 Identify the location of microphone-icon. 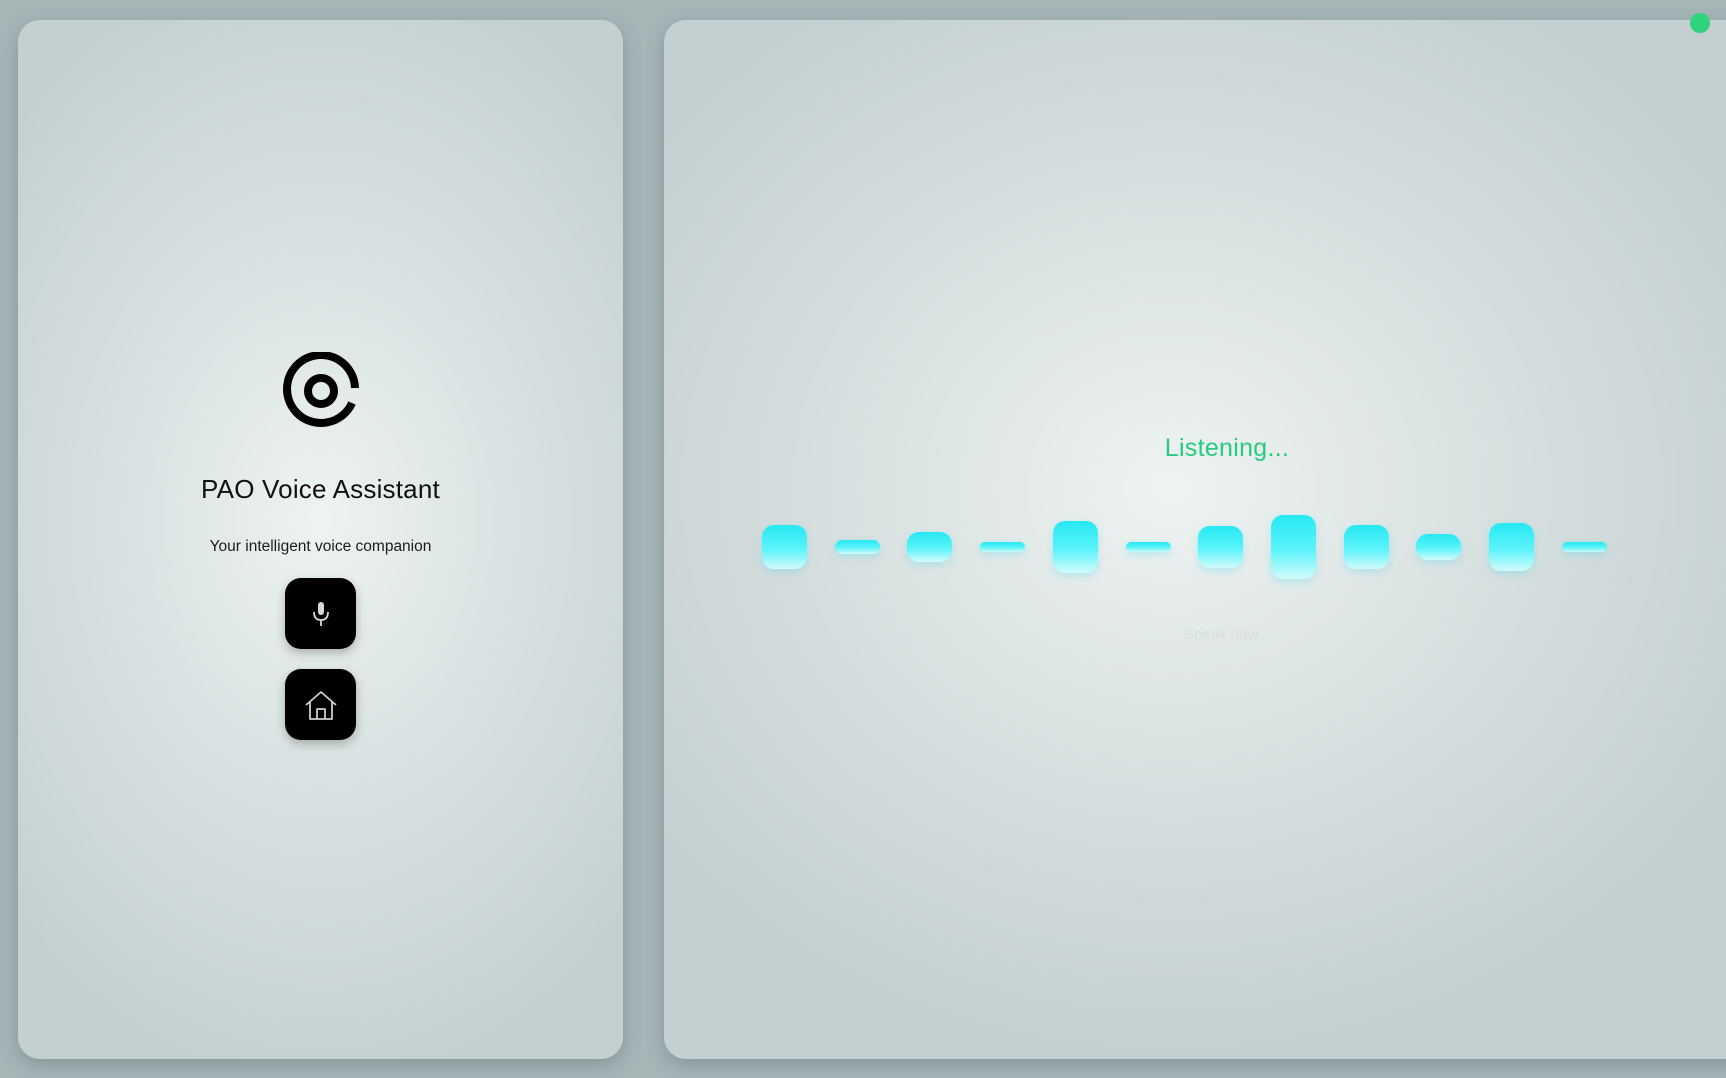
(320, 613).